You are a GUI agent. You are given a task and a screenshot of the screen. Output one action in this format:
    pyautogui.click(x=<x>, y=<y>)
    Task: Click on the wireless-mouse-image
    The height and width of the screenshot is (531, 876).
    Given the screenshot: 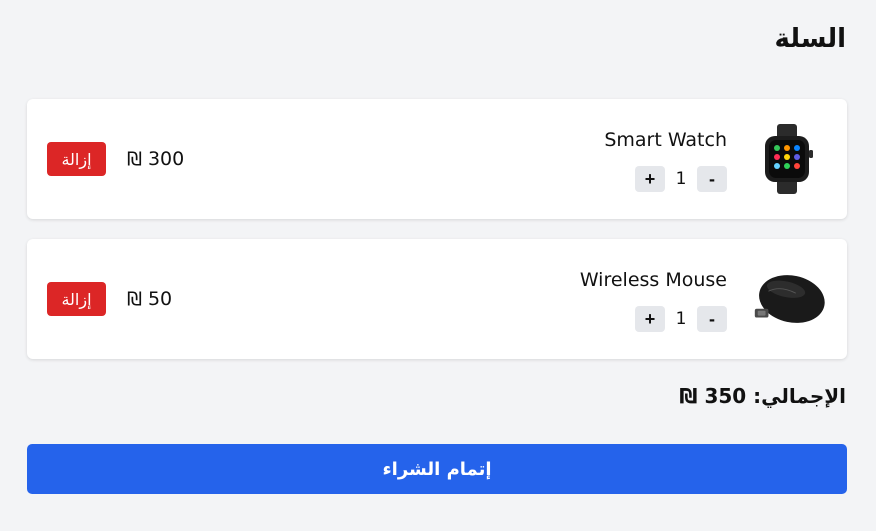 What is the action you would take?
    pyautogui.click(x=787, y=299)
    